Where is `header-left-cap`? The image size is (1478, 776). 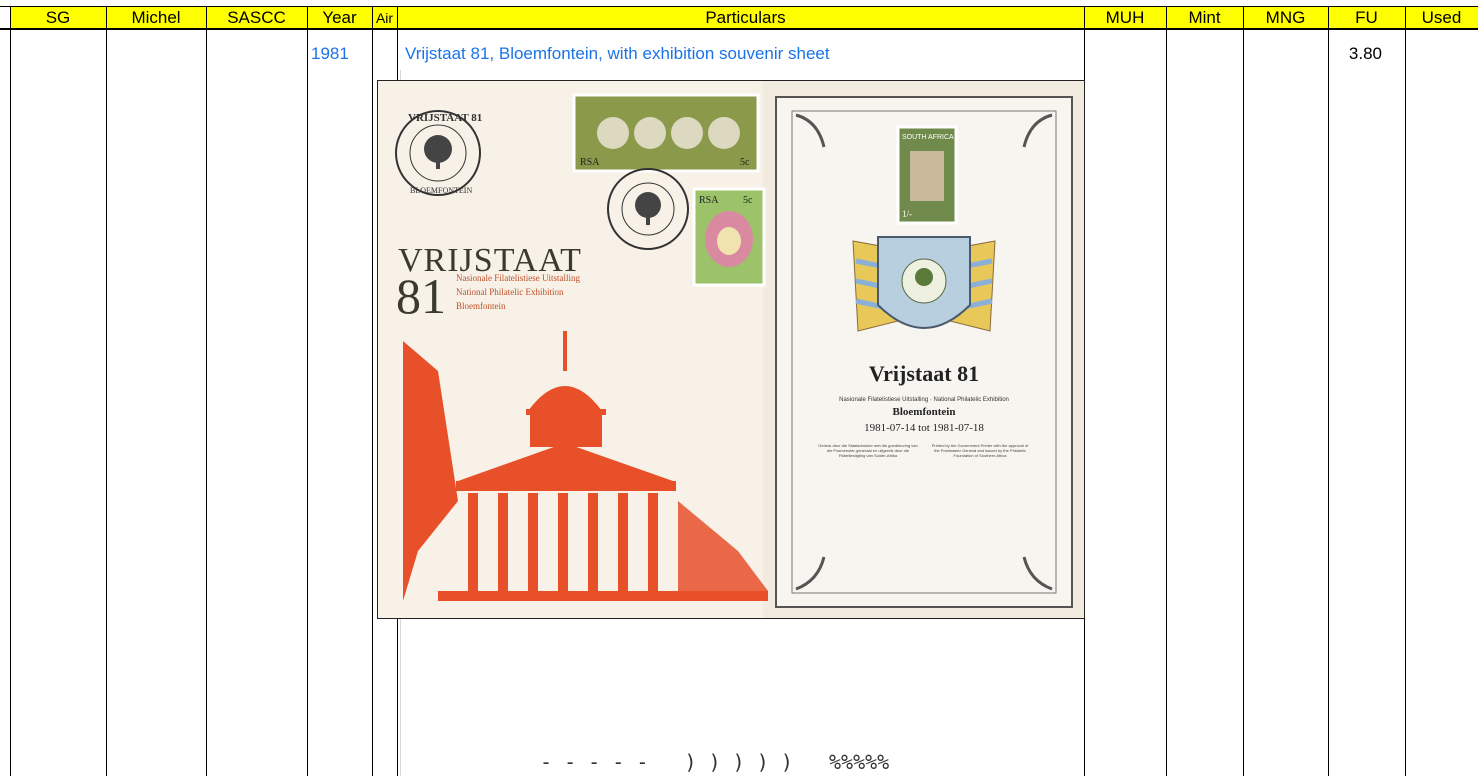 header-left-cap is located at coordinates (5, 18).